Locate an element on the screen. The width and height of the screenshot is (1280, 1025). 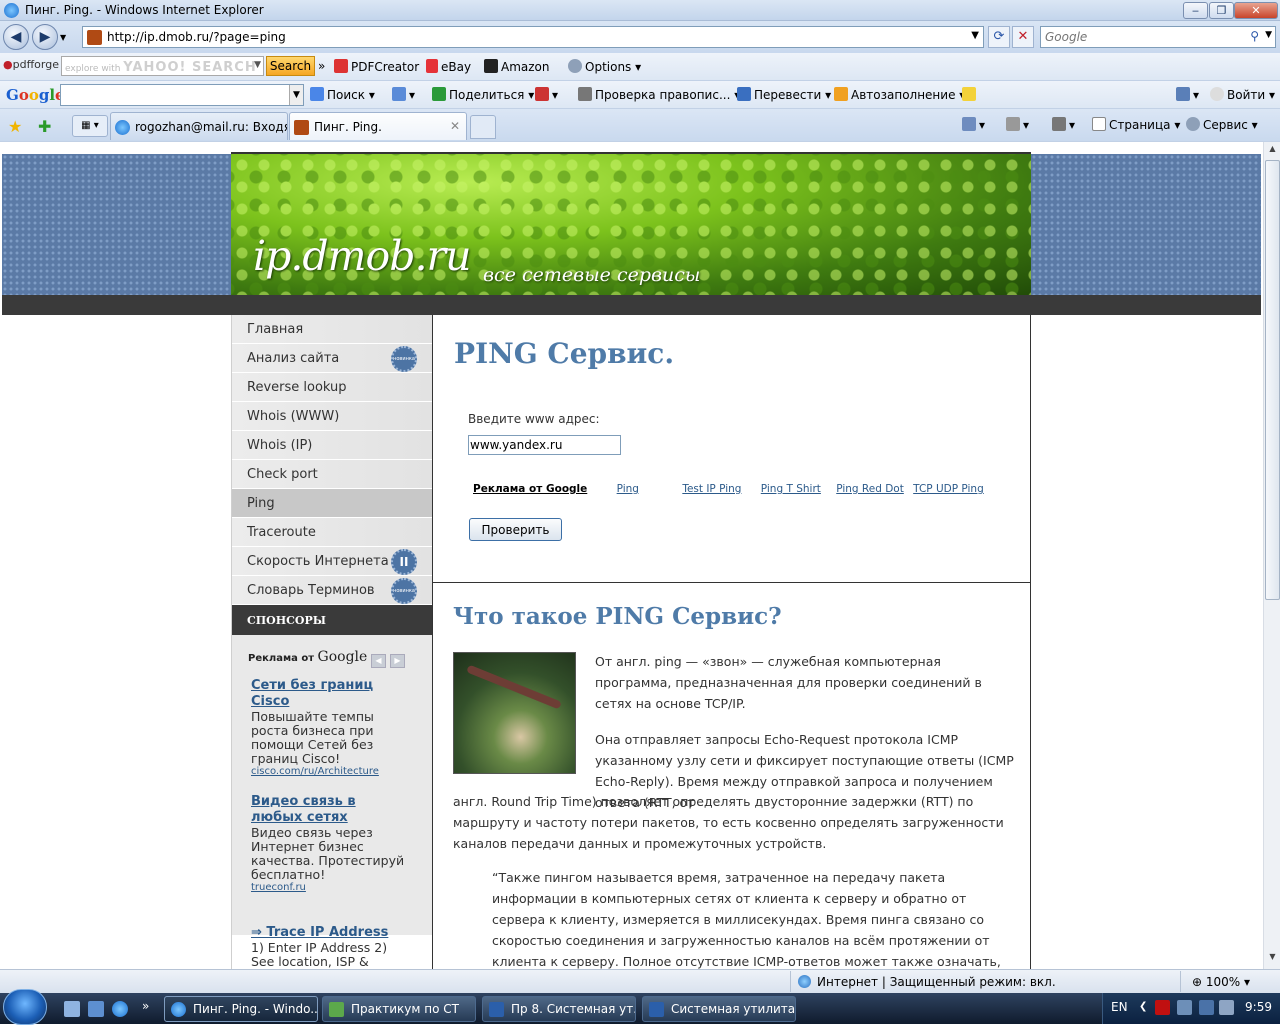
ad-link: Ping T Shirt is located at coordinates (791, 489).